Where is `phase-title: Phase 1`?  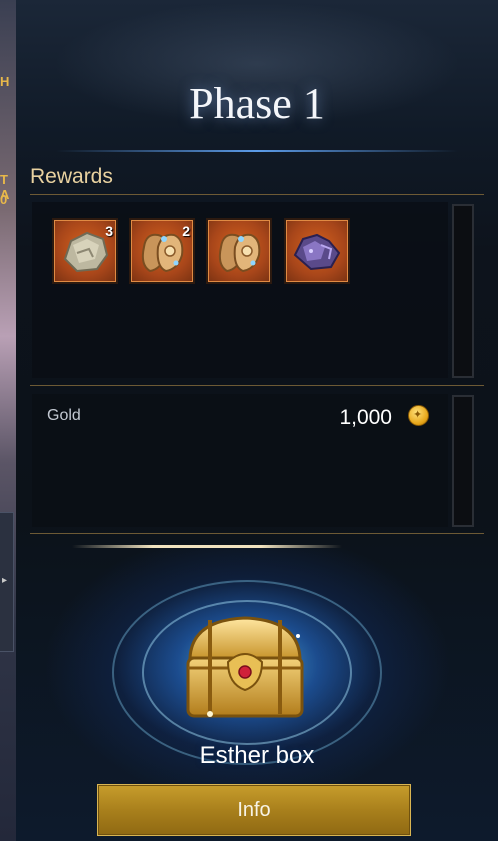 phase-title: Phase 1 is located at coordinates (257, 103).